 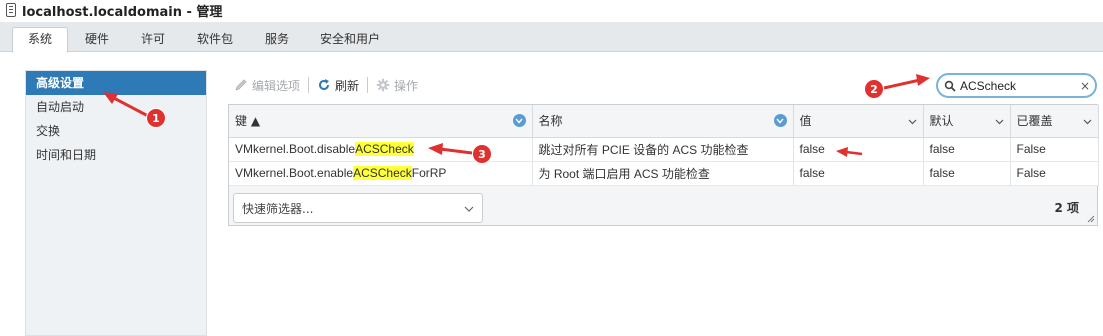 I want to click on key-prefix: VMkernel.Boot.disable, so click(x=295, y=149).